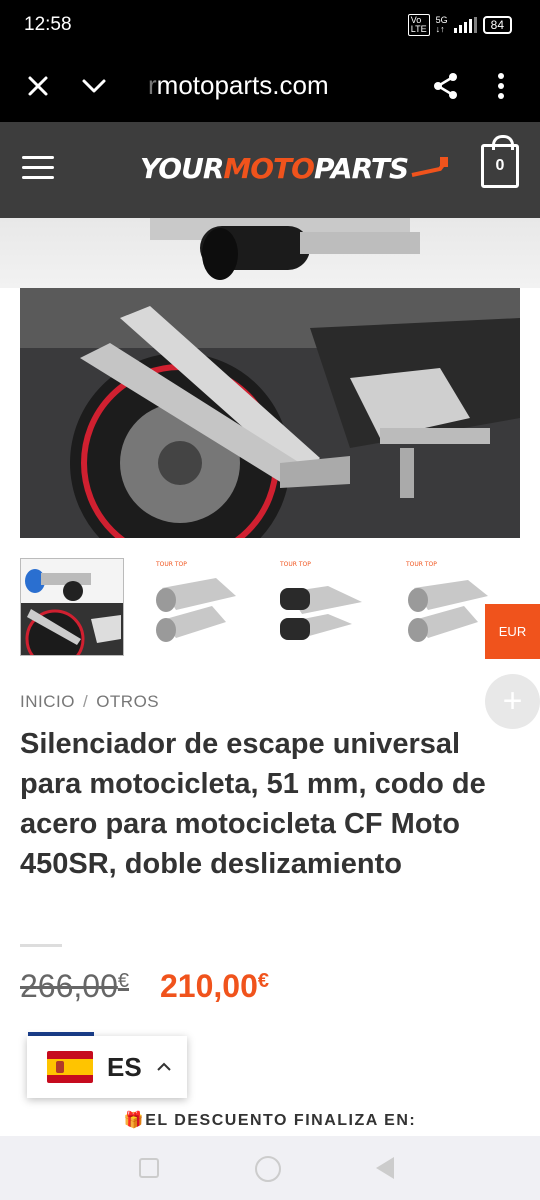 Image resolution: width=540 pixels, height=1200 pixels. What do you see at coordinates (270, 1120) in the screenshot?
I see `discount-countdown-label: 🎁EL DESCUENTO FINALIZA EN:` at bounding box center [270, 1120].